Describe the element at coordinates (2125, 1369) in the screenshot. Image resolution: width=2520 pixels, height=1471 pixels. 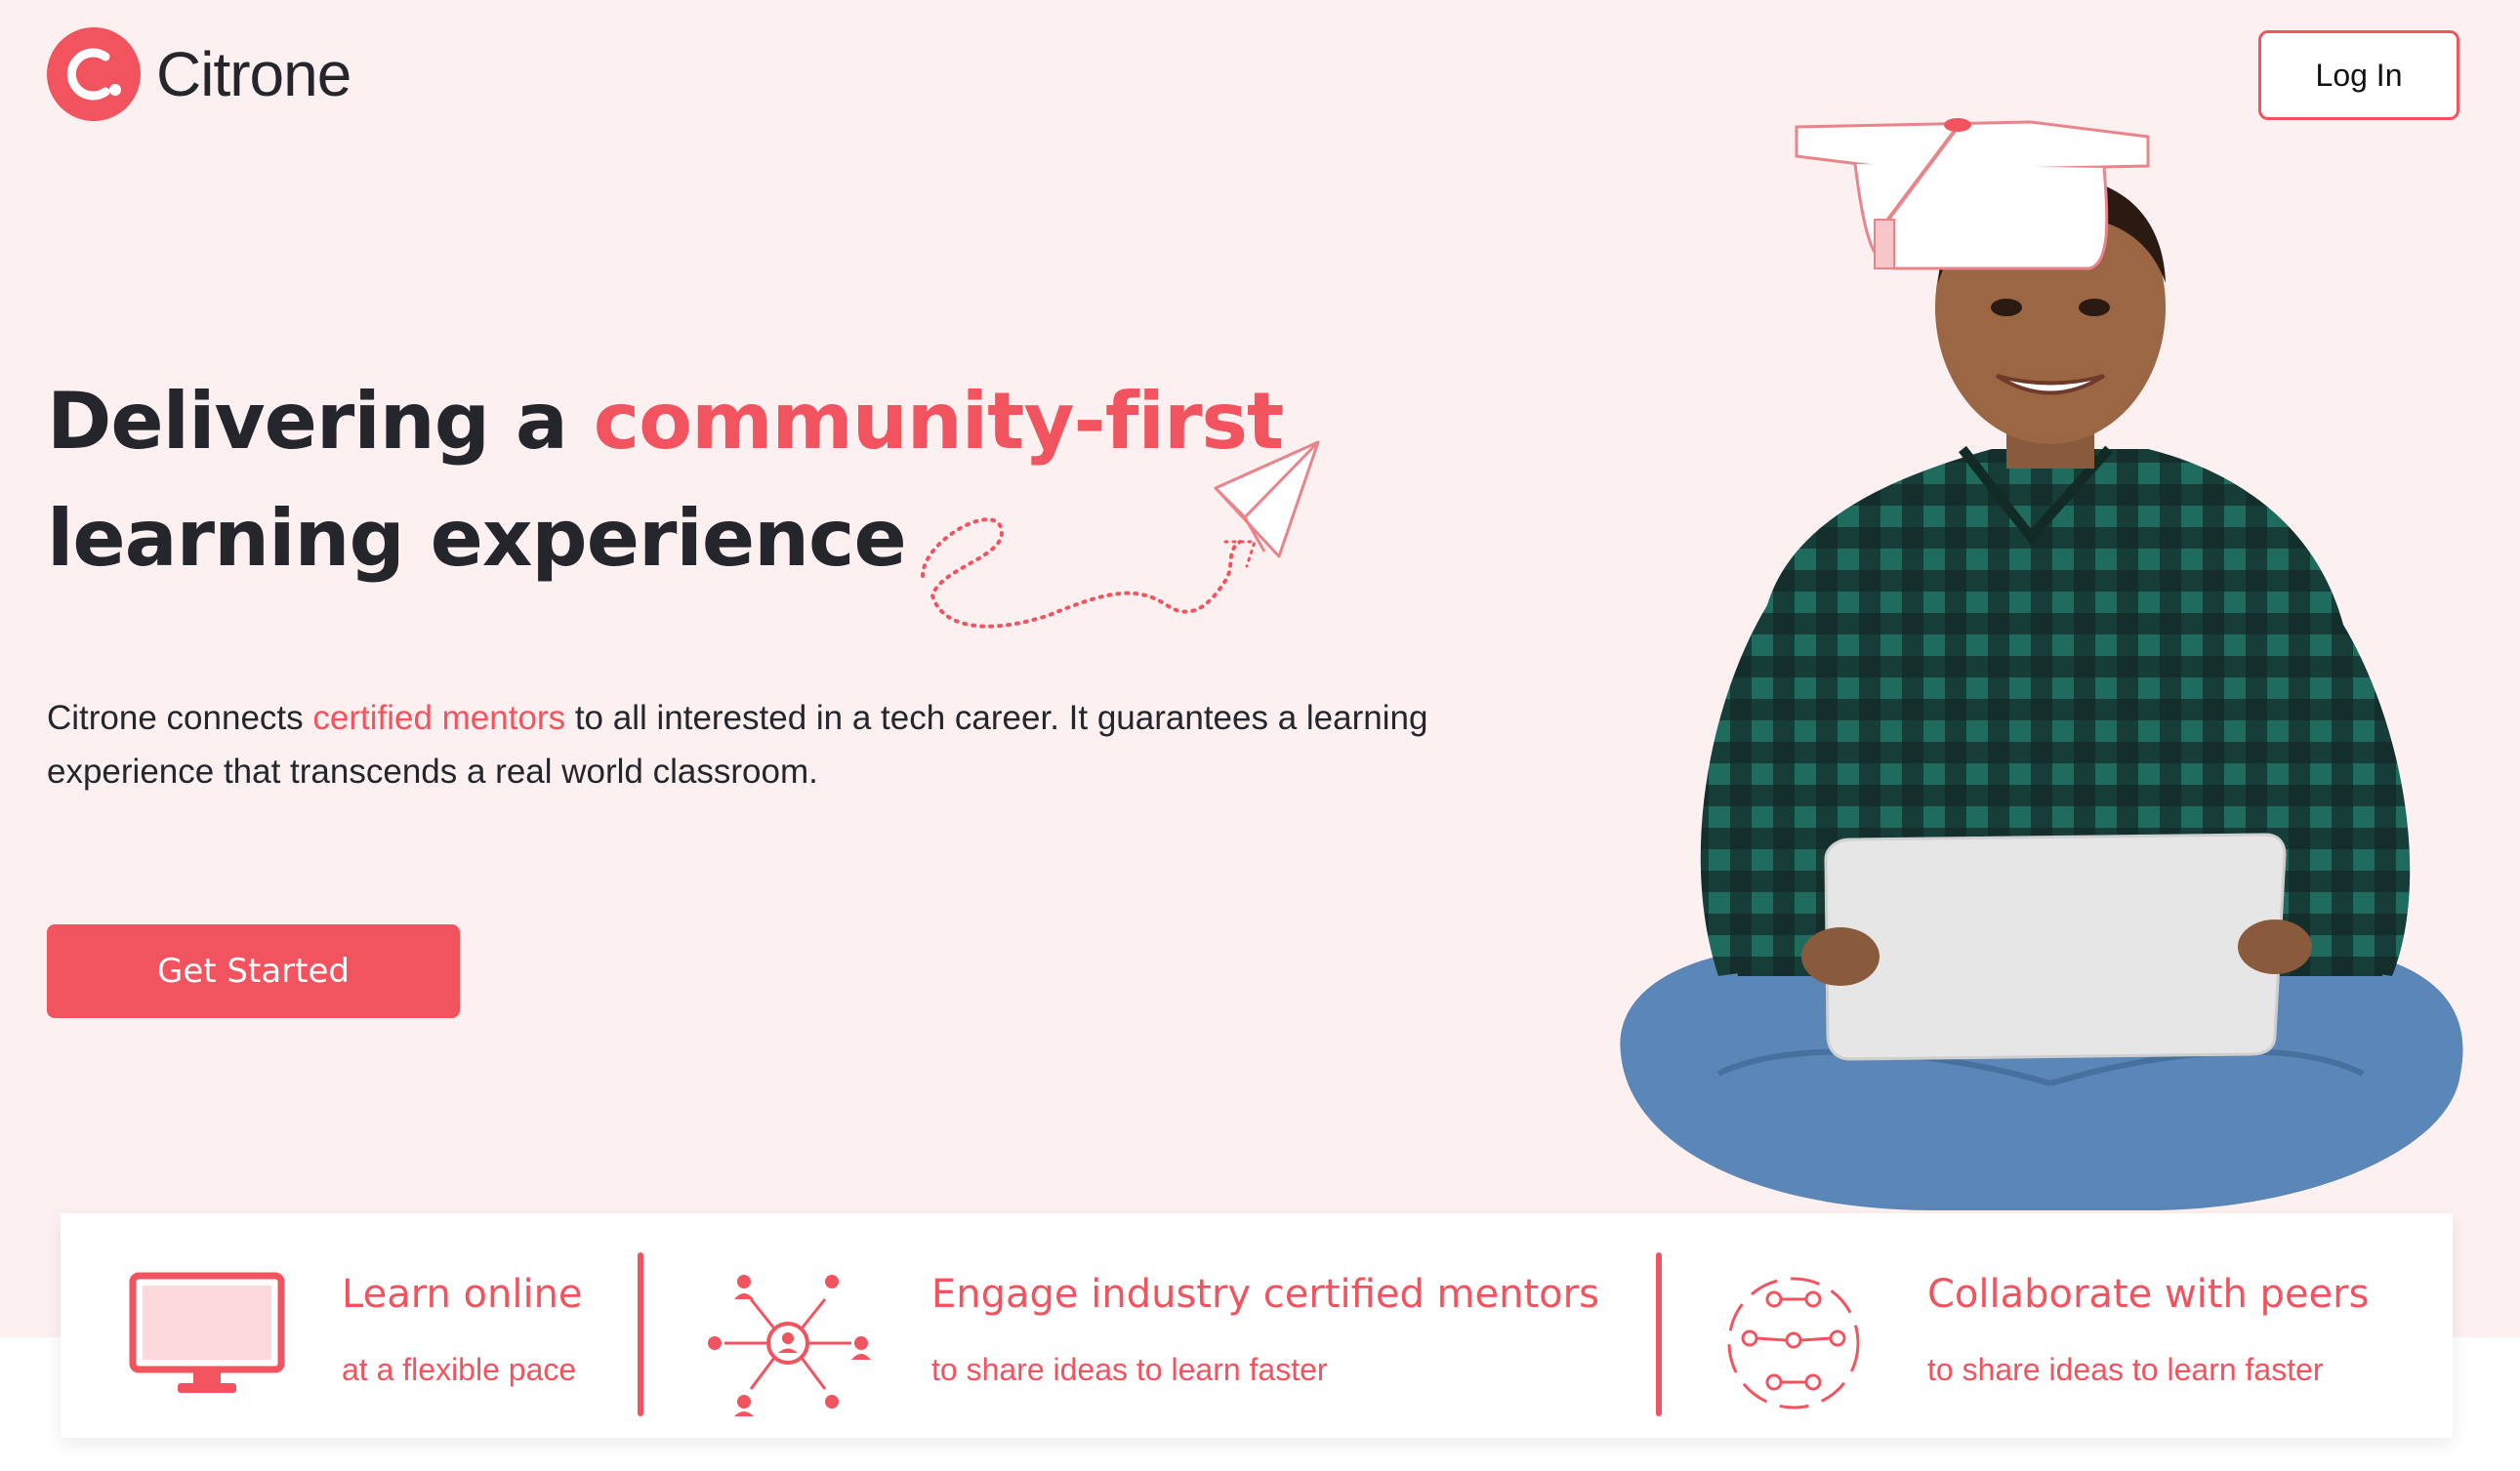
I see `feature-subtitle-collaborate: to share ideas to learn faster` at that location.